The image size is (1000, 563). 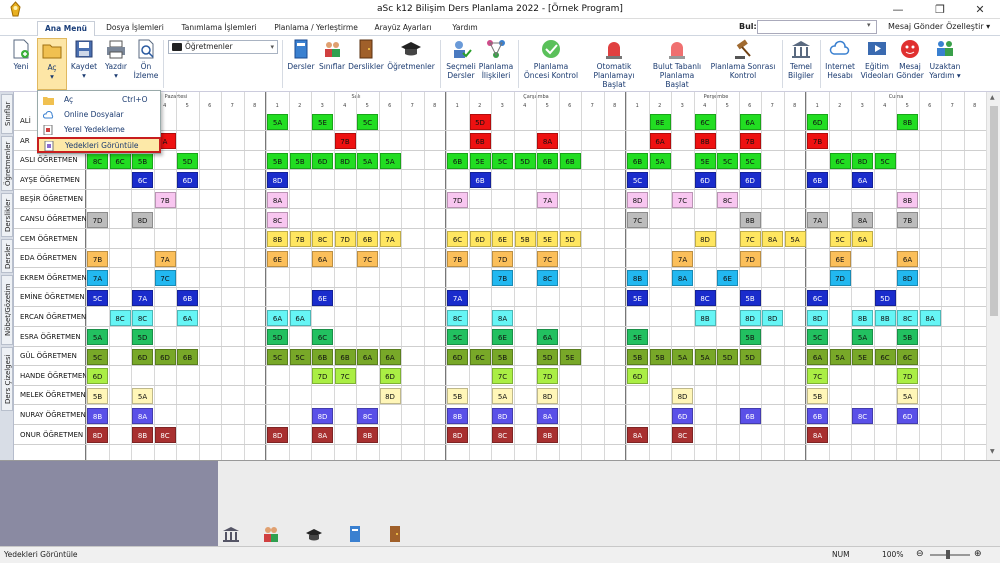 I want to click on teacher-row-label: ONUR ÖĞRETMEN, so click(x=50, y=435).